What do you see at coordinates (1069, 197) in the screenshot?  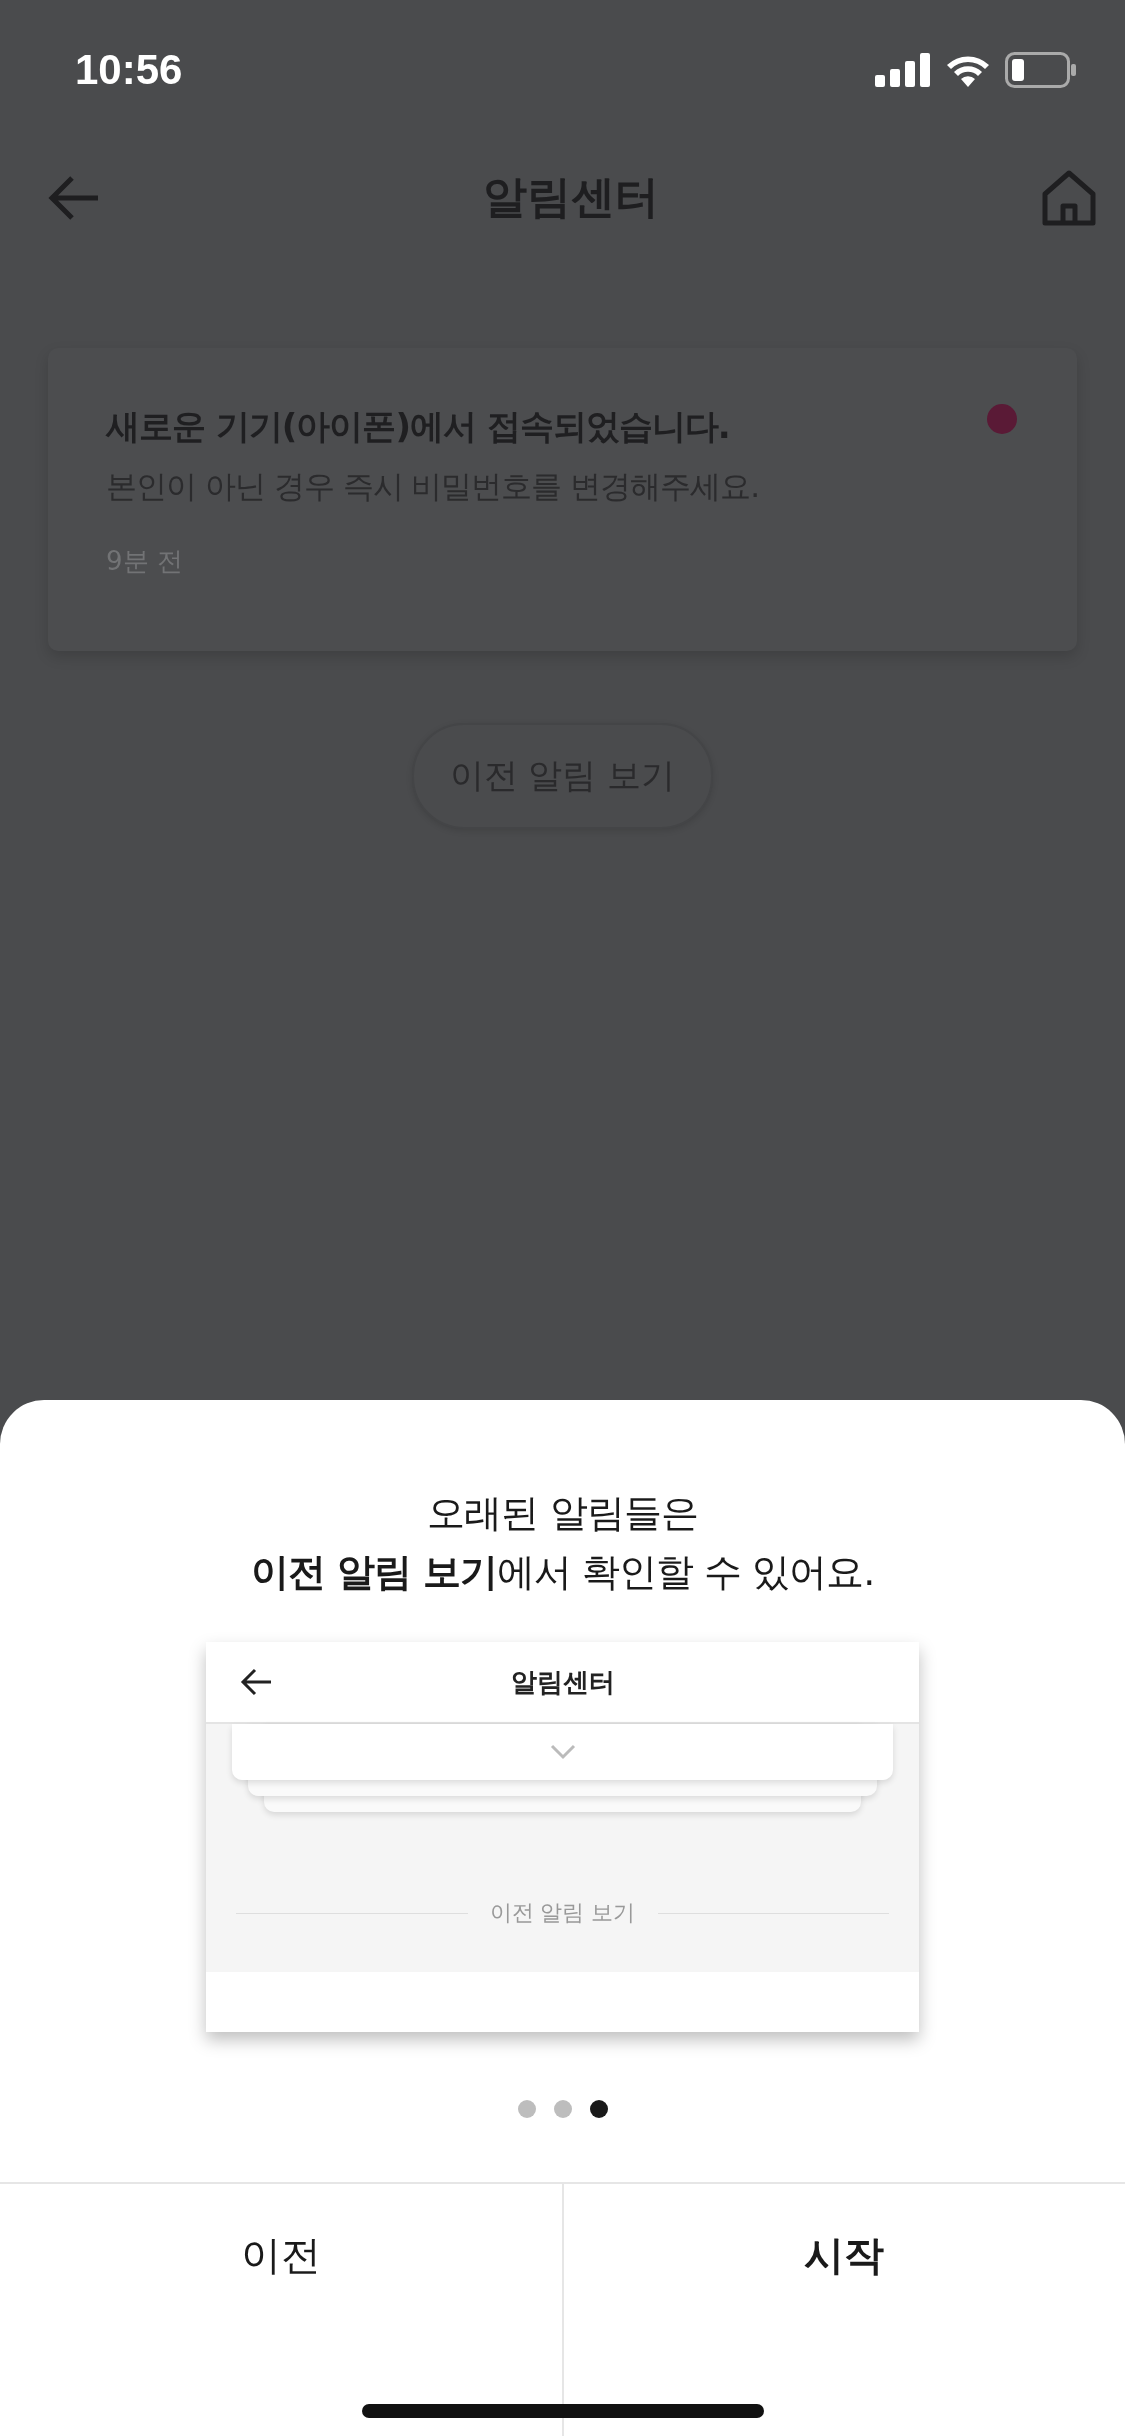 I see `home-icon` at bounding box center [1069, 197].